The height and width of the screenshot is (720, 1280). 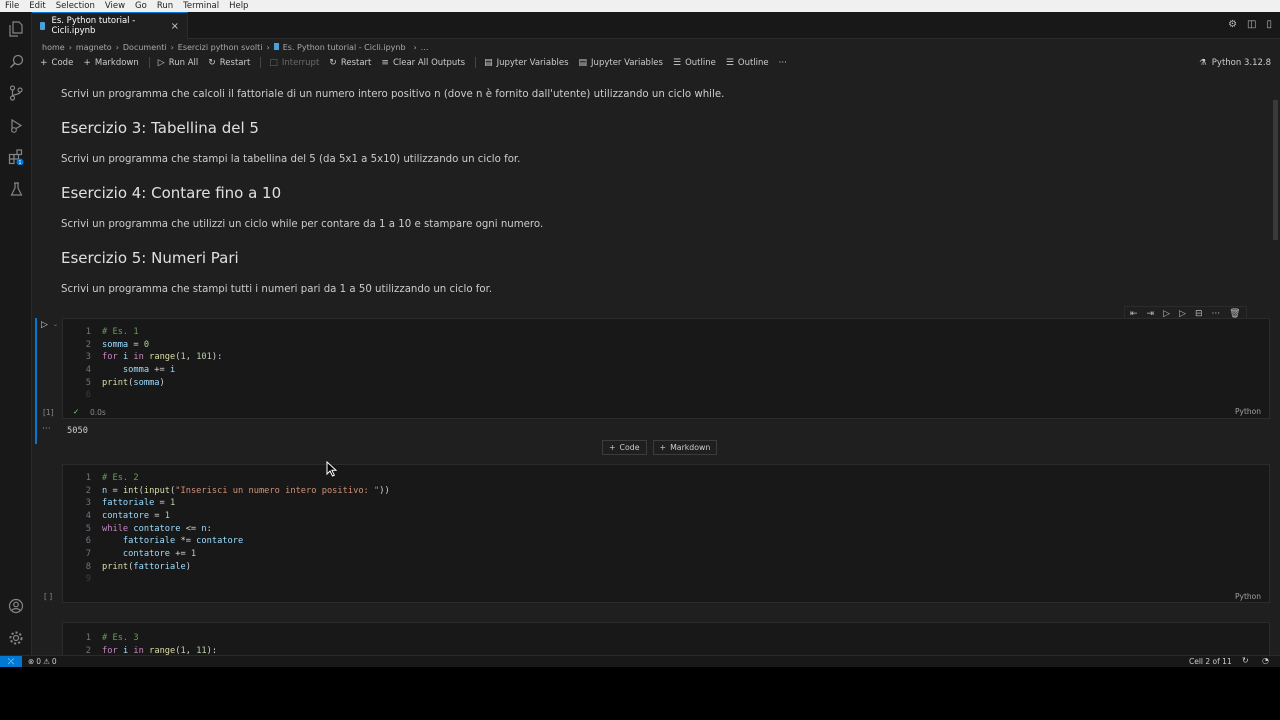 What do you see at coordinates (110, 63) in the screenshot?
I see `add-markdown-button: + Markdown` at bounding box center [110, 63].